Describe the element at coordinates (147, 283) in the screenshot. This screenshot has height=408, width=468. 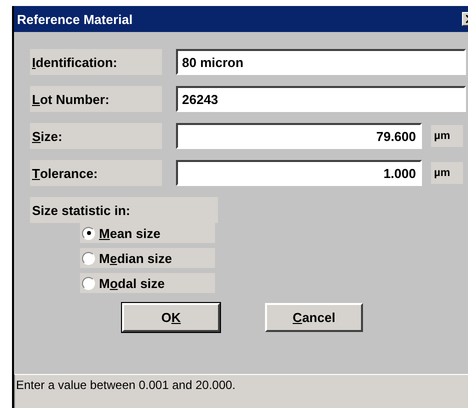
I see `radio-option: Modal size` at that location.